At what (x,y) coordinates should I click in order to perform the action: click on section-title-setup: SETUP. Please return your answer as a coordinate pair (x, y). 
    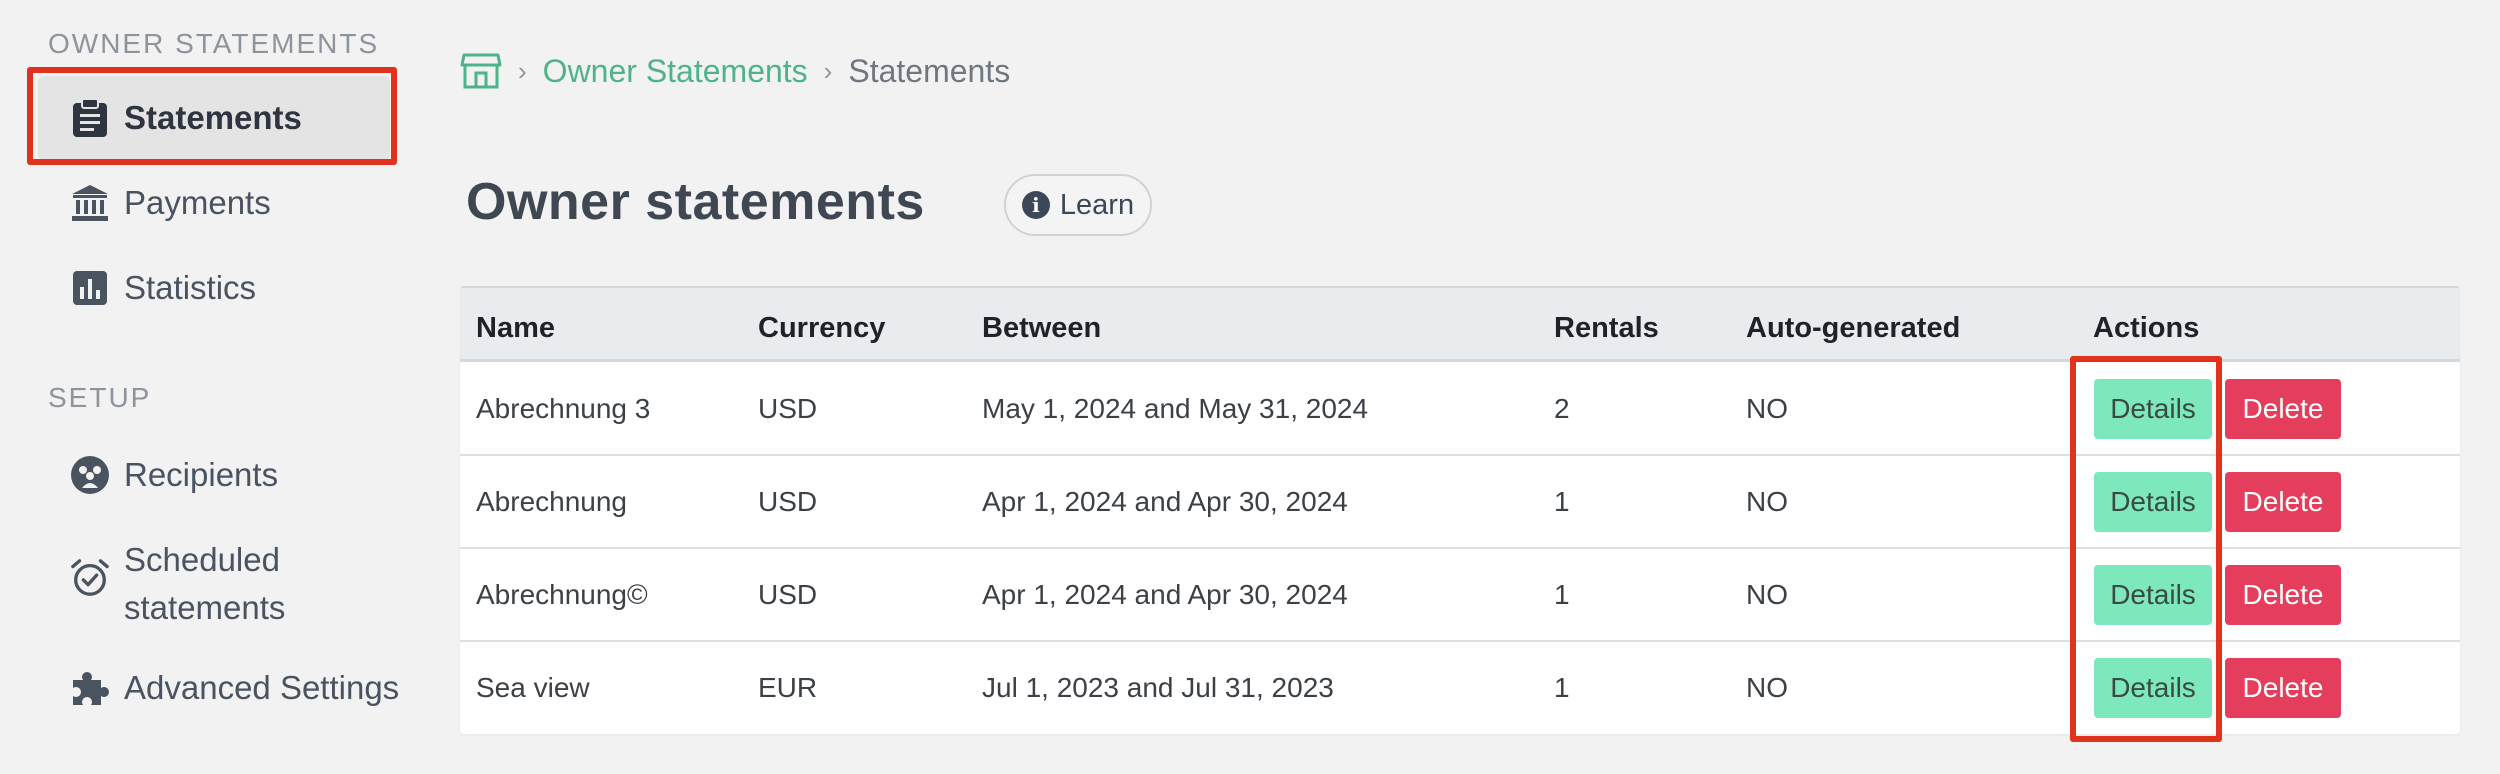
    Looking at the image, I should click on (100, 397).